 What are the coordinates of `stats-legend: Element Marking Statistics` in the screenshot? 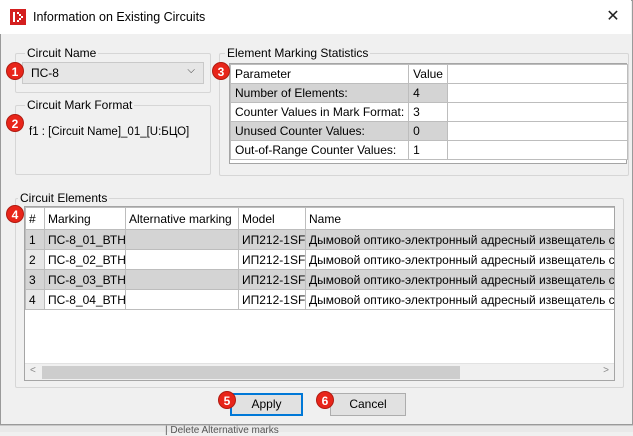 It's located at (298, 53).